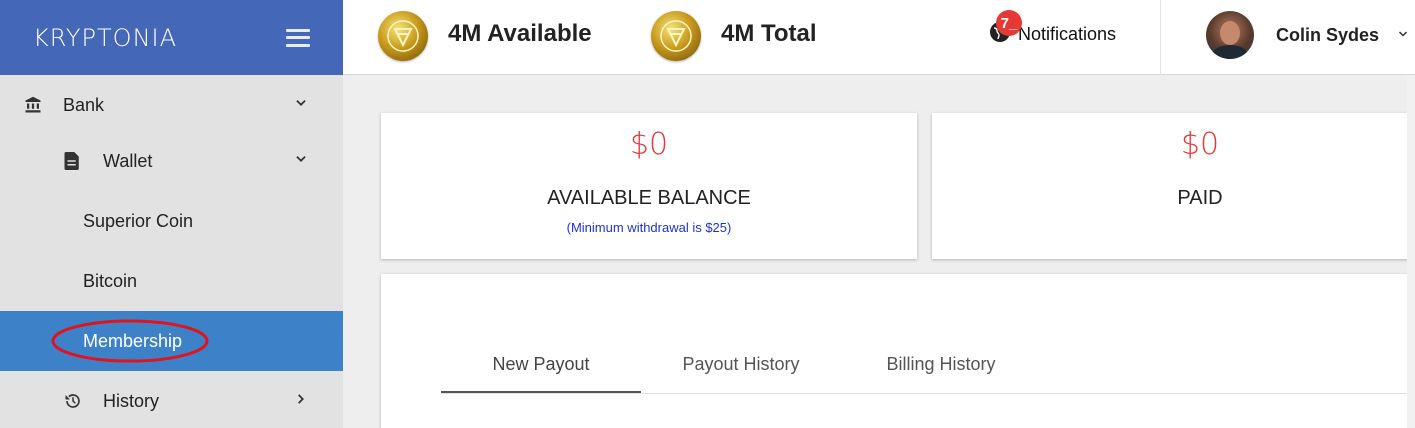 This screenshot has width=1415, height=428. What do you see at coordinates (924, 393) in the screenshot?
I see `tab-divider` at bounding box center [924, 393].